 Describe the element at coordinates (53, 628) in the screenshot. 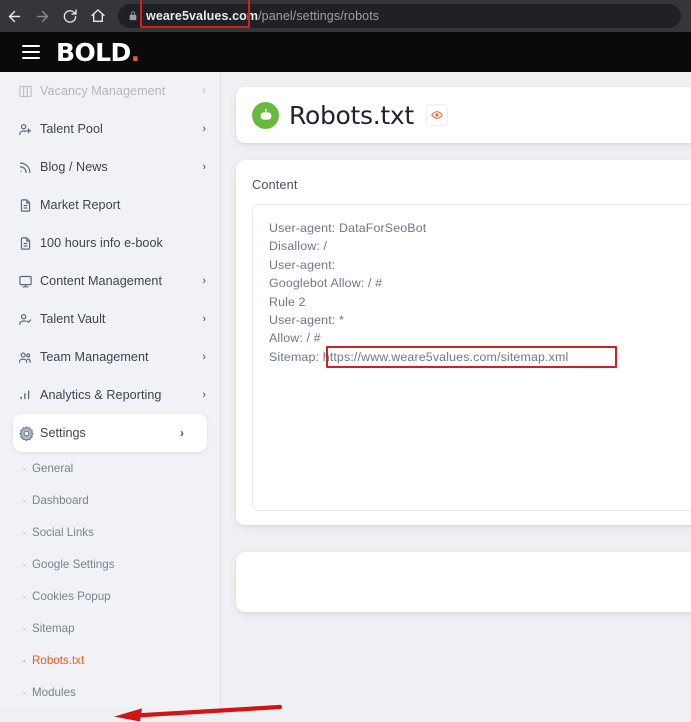

I see `sidebar-subitem-label: Sitemap` at that location.